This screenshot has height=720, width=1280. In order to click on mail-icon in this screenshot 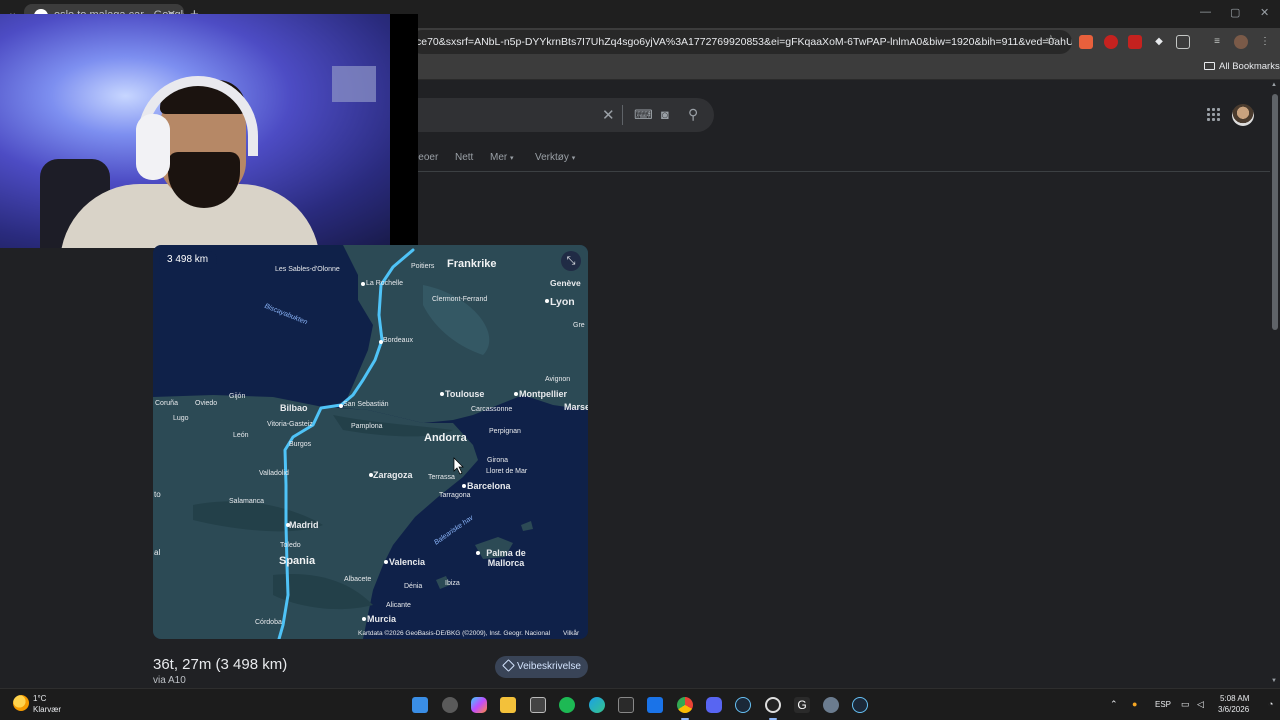, I will do `click(655, 705)`.